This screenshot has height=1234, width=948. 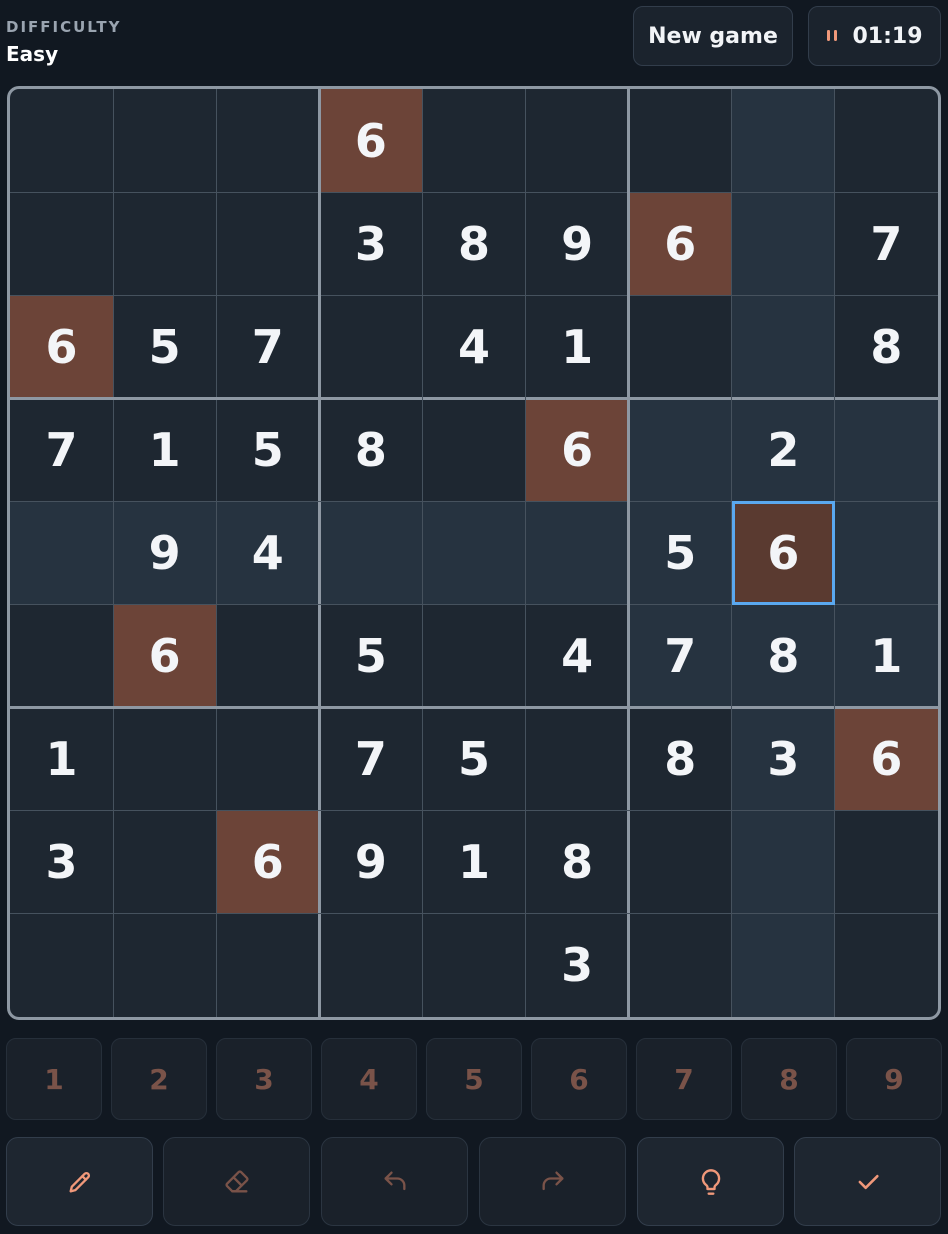 I want to click on redo-icon, so click(x=553, y=1182).